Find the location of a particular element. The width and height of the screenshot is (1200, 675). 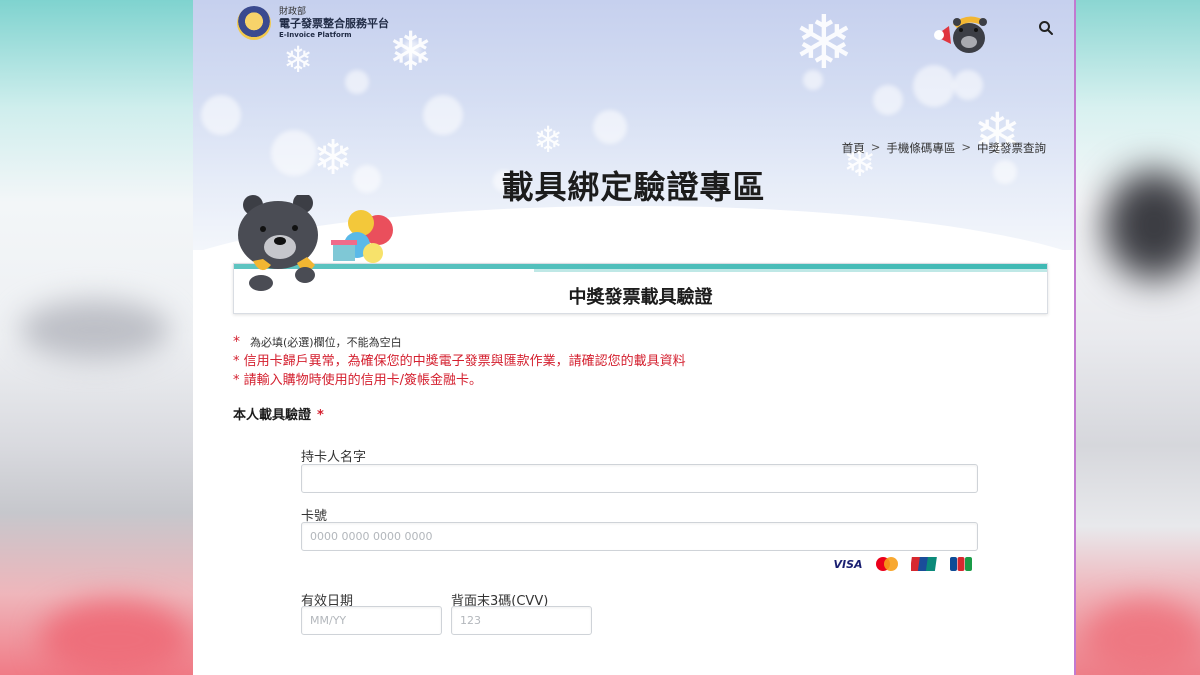

notice-credit-card-abnormal: * 信用卡歸戶異常，為確保您的中獎電子發票與匯款作業，請確認您的載具資料 is located at coordinates (459, 361).